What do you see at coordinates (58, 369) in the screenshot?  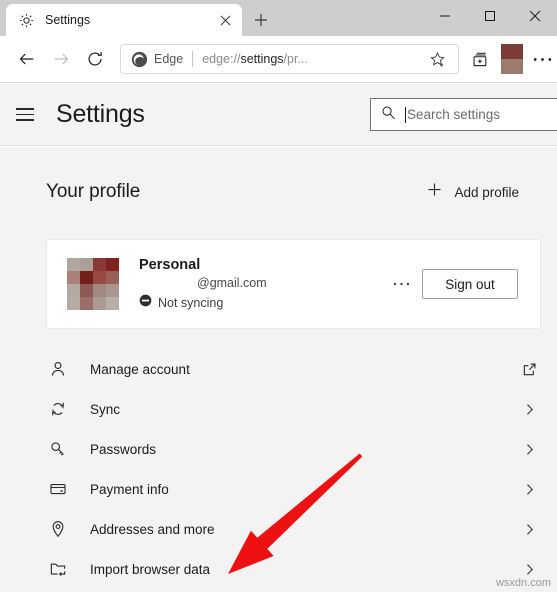 I see `person-icon` at bounding box center [58, 369].